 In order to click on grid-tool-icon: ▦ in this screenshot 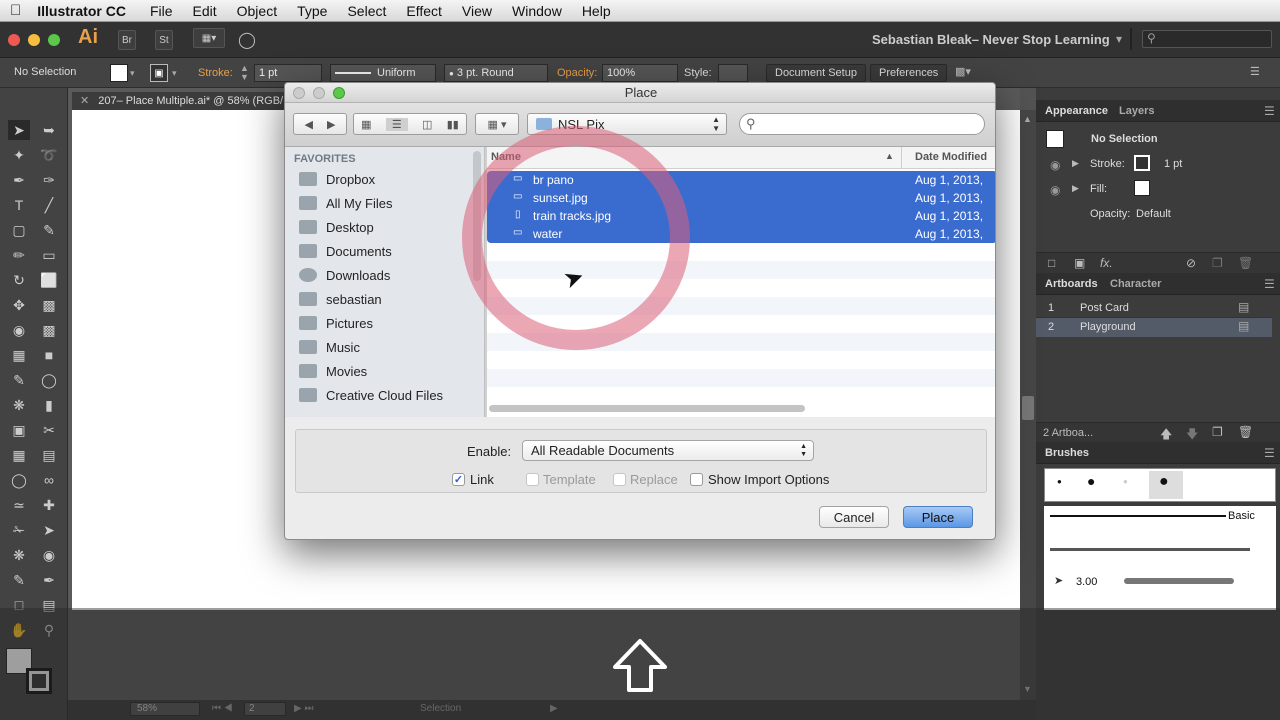, I will do `click(19, 455)`.